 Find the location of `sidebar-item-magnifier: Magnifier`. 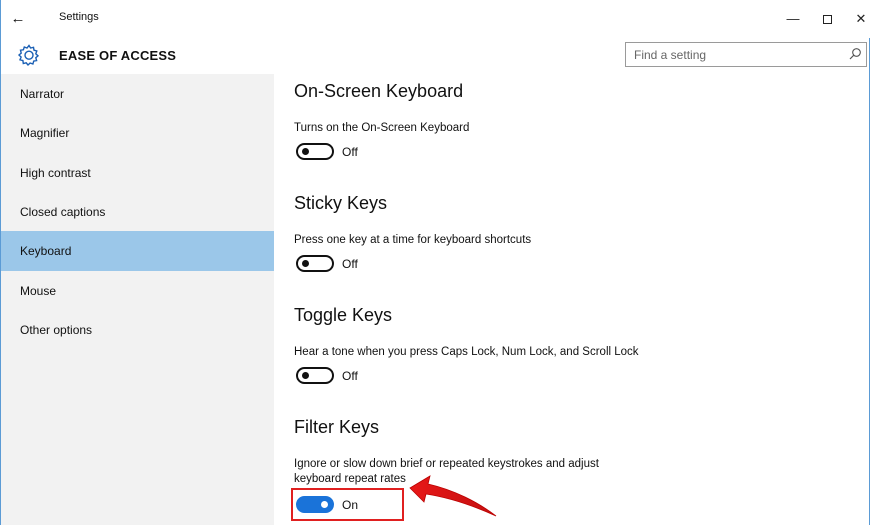

sidebar-item-magnifier: Magnifier is located at coordinates (137, 133).